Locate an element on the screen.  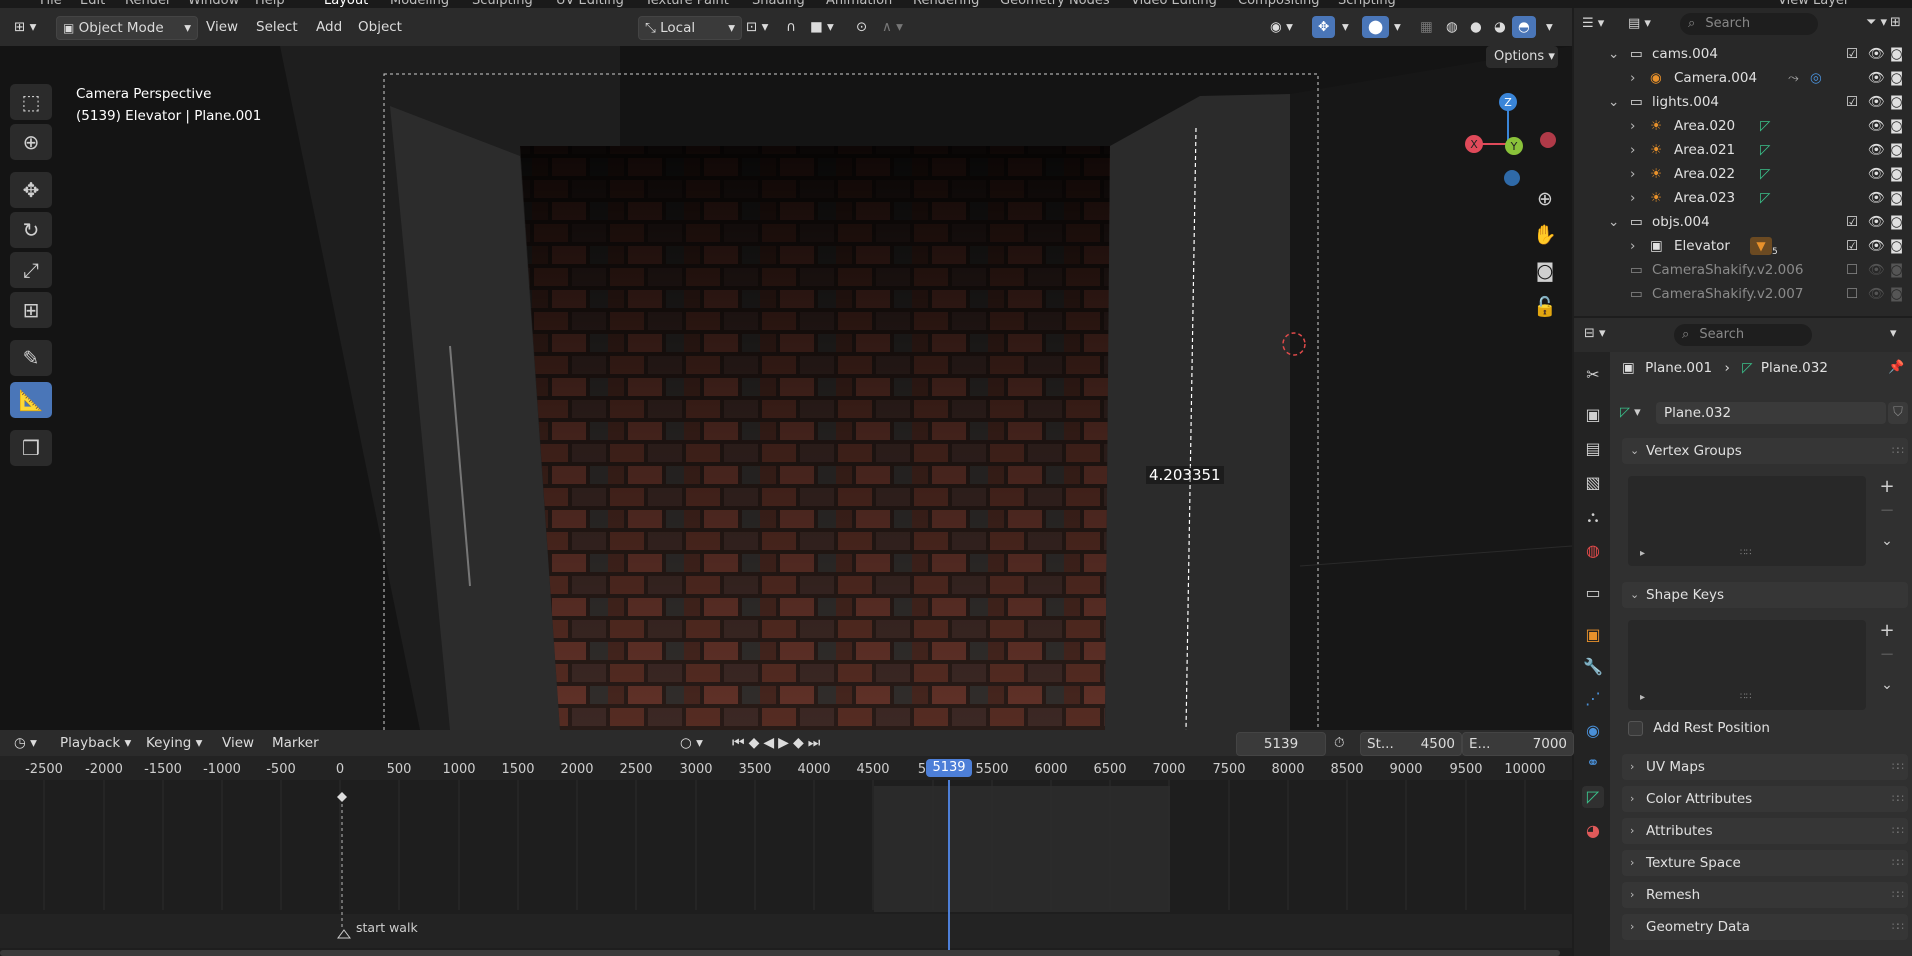
scene-tab: ⛬ is located at coordinates (1593, 517).